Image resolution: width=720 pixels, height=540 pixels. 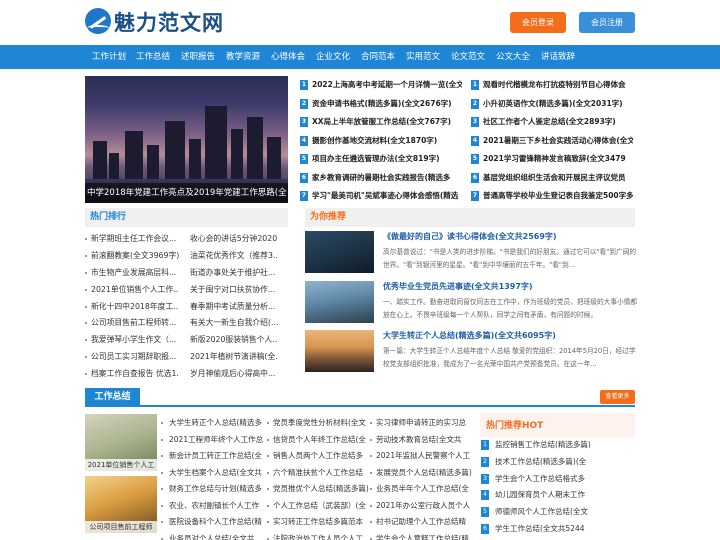 I want to click on work-summary-tab: 工作总结, so click(x=112, y=397).